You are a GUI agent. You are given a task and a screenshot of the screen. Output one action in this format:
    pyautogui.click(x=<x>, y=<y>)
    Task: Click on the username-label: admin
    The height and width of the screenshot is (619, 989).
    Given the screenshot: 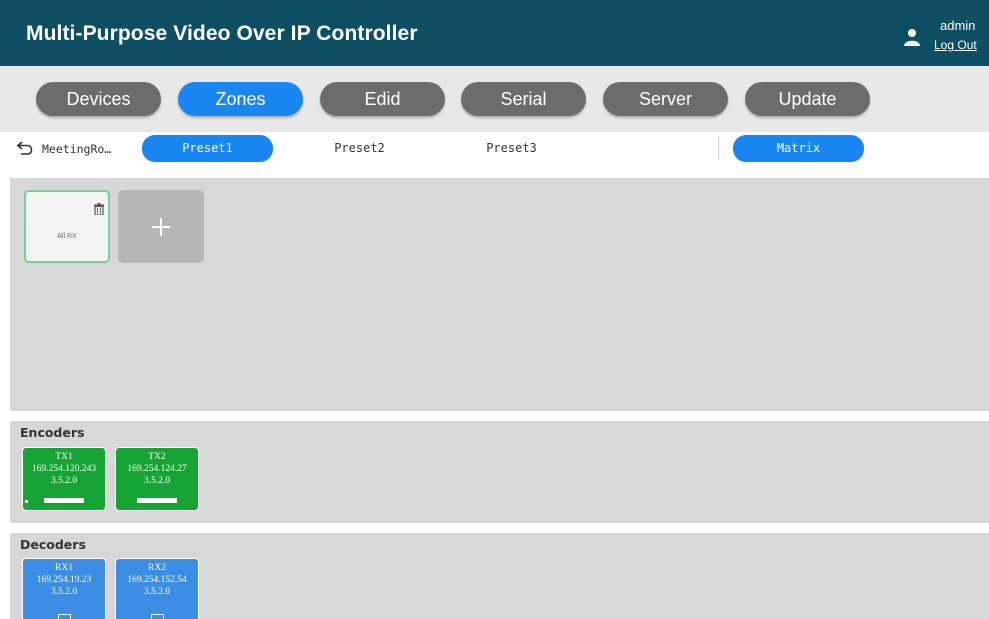 What is the action you would take?
    pyautogui.click(x=958, y=25)
    